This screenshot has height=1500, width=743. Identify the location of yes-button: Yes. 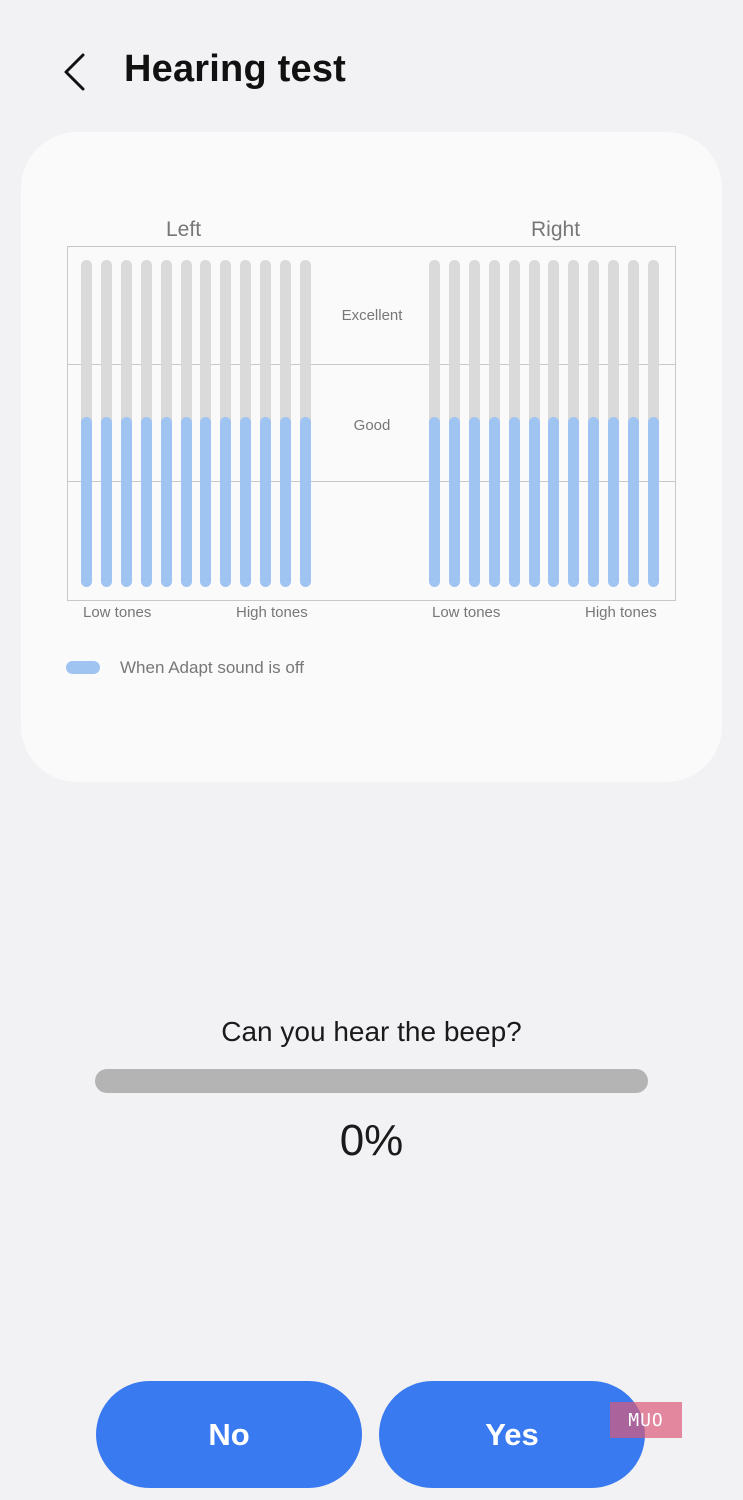
(512, 1434).